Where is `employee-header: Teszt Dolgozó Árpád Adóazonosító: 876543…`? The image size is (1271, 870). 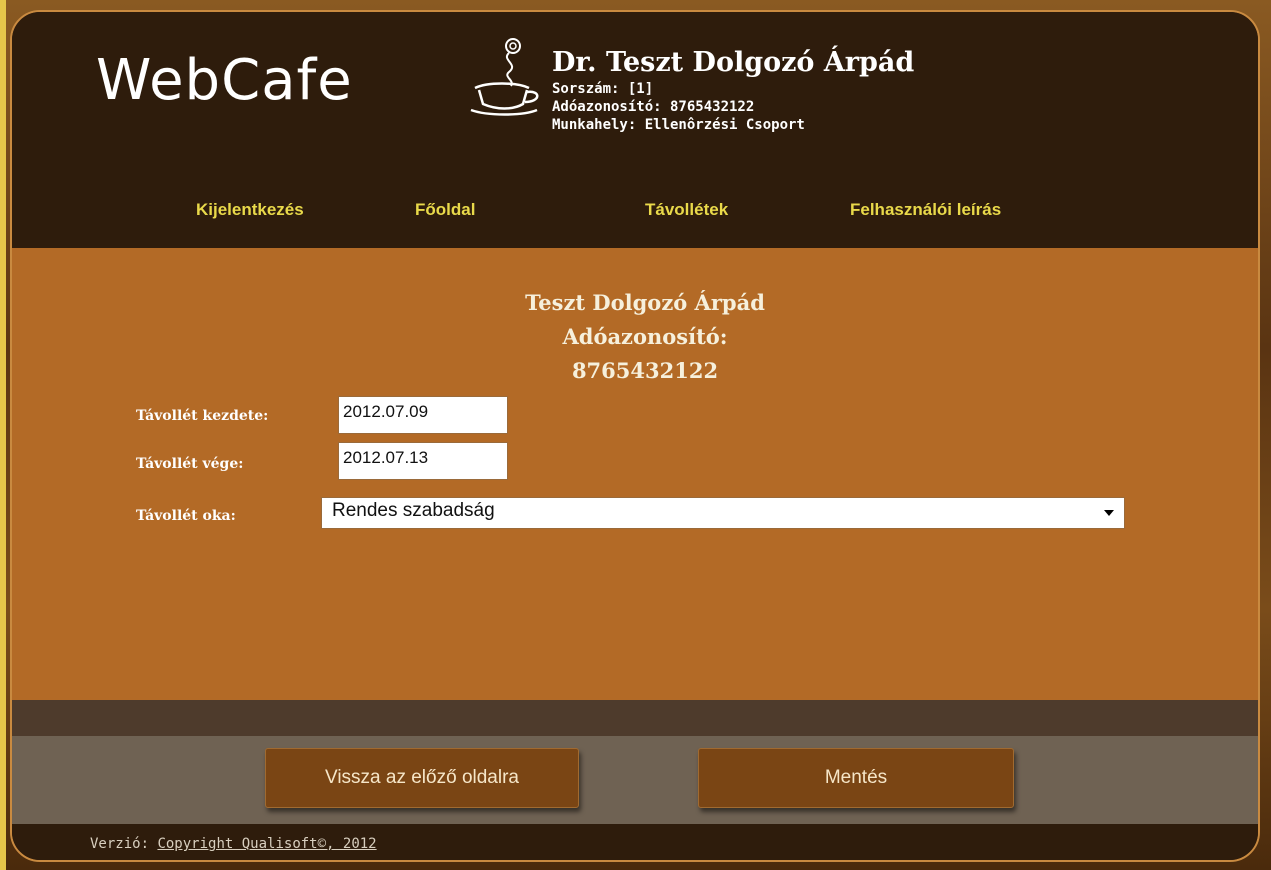 employee-header: Teszt Dolgozó Árpád Adóazonosító: 876543… is located at coordinates (640, 337).